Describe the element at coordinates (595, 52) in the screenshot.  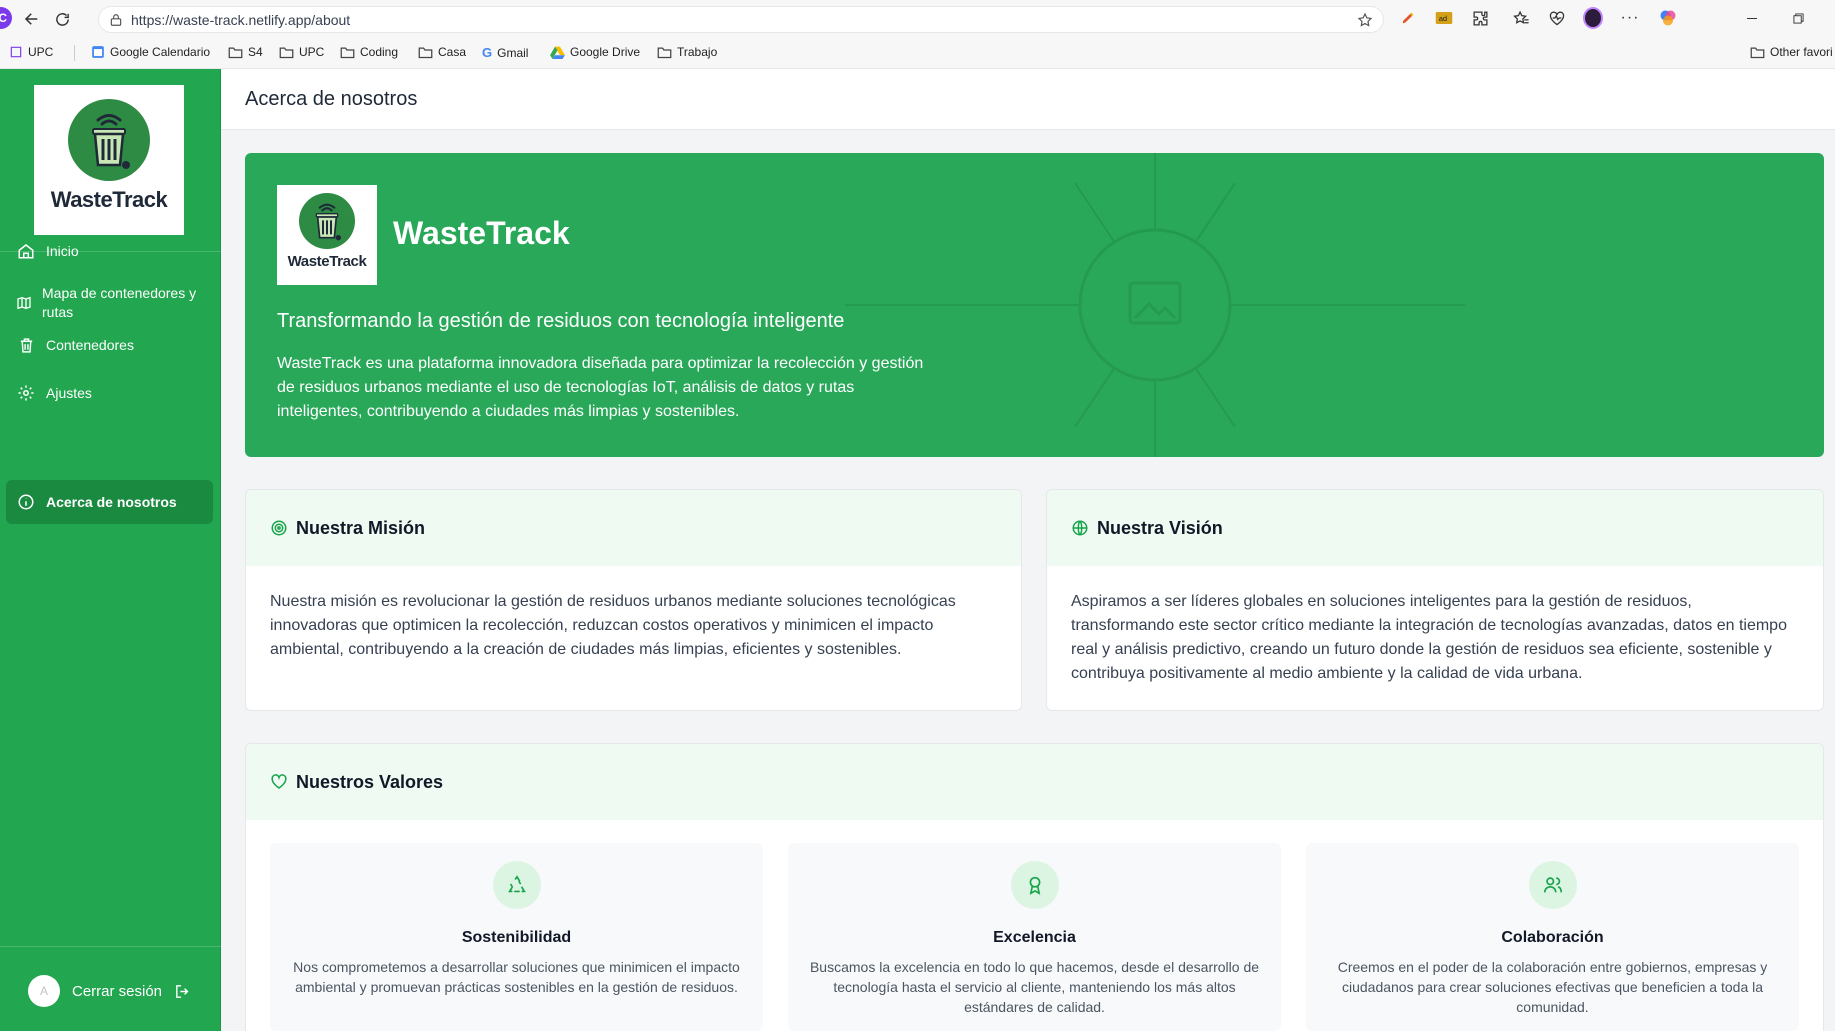
I see `bookmark-google-drive: Google Drive` at that location.